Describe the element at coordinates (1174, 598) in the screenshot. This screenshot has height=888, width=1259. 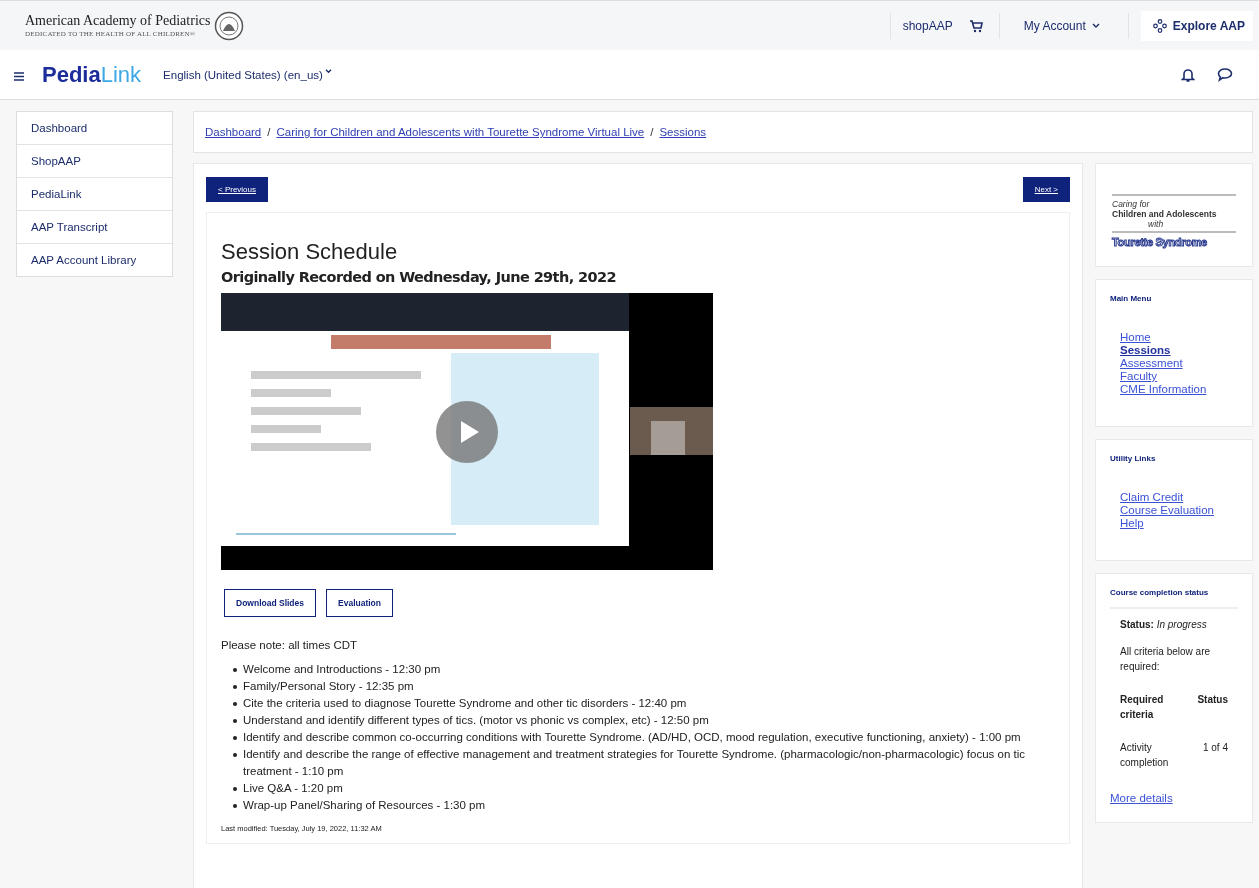
I see `block-title: Course completion status` at that location.